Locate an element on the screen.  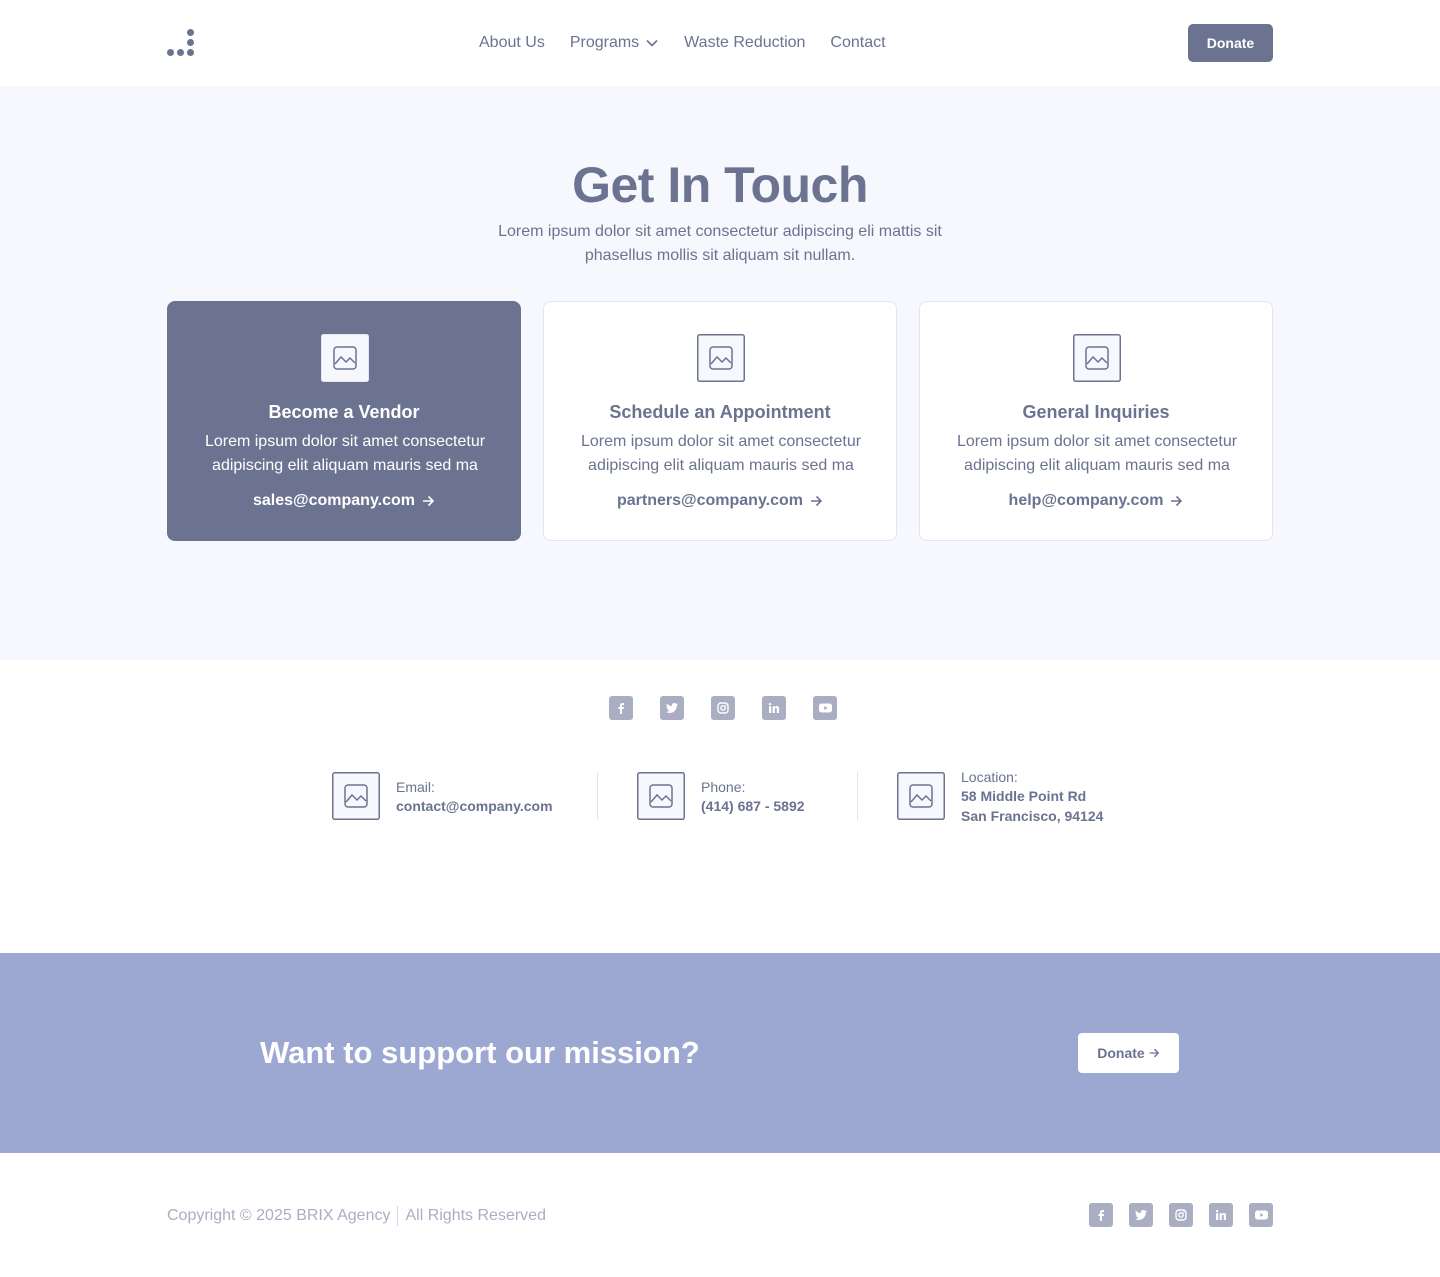
logo is located at coordinates (181, 43).